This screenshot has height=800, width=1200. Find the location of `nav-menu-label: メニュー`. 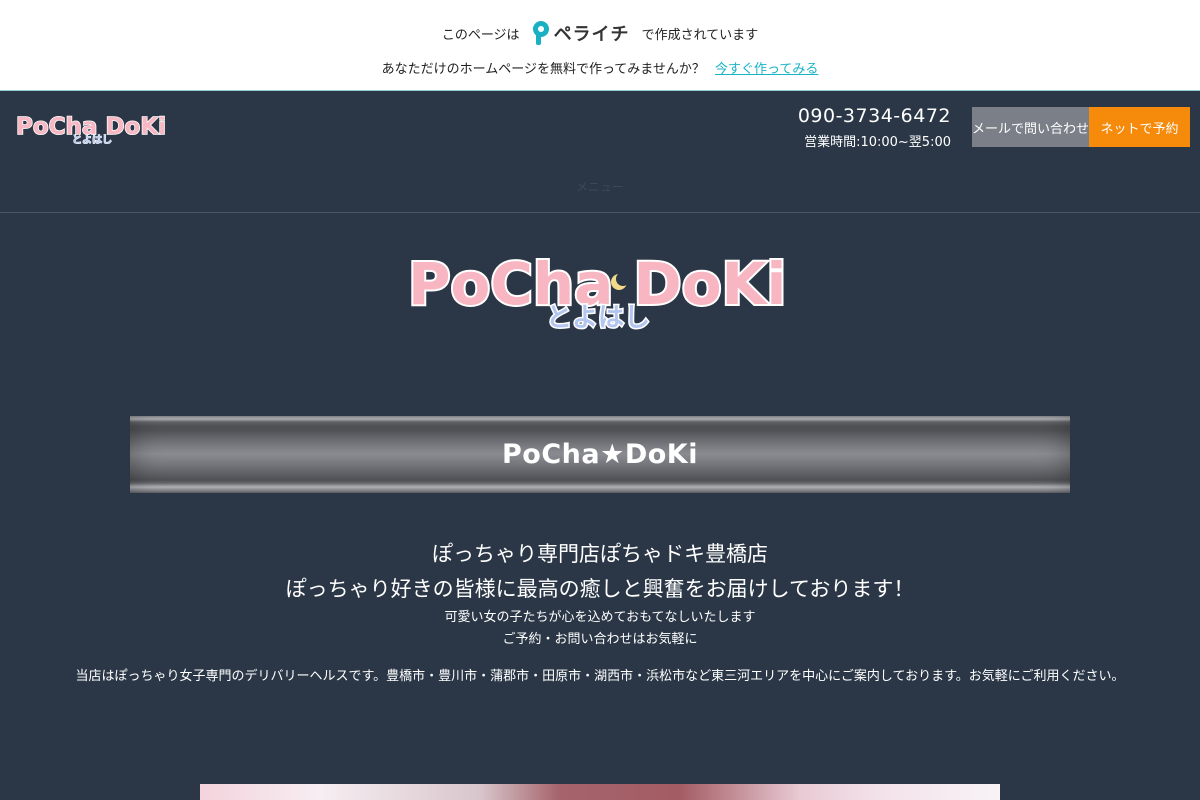

nav-menu-label: メニュー is located at coordinates (600, 186).